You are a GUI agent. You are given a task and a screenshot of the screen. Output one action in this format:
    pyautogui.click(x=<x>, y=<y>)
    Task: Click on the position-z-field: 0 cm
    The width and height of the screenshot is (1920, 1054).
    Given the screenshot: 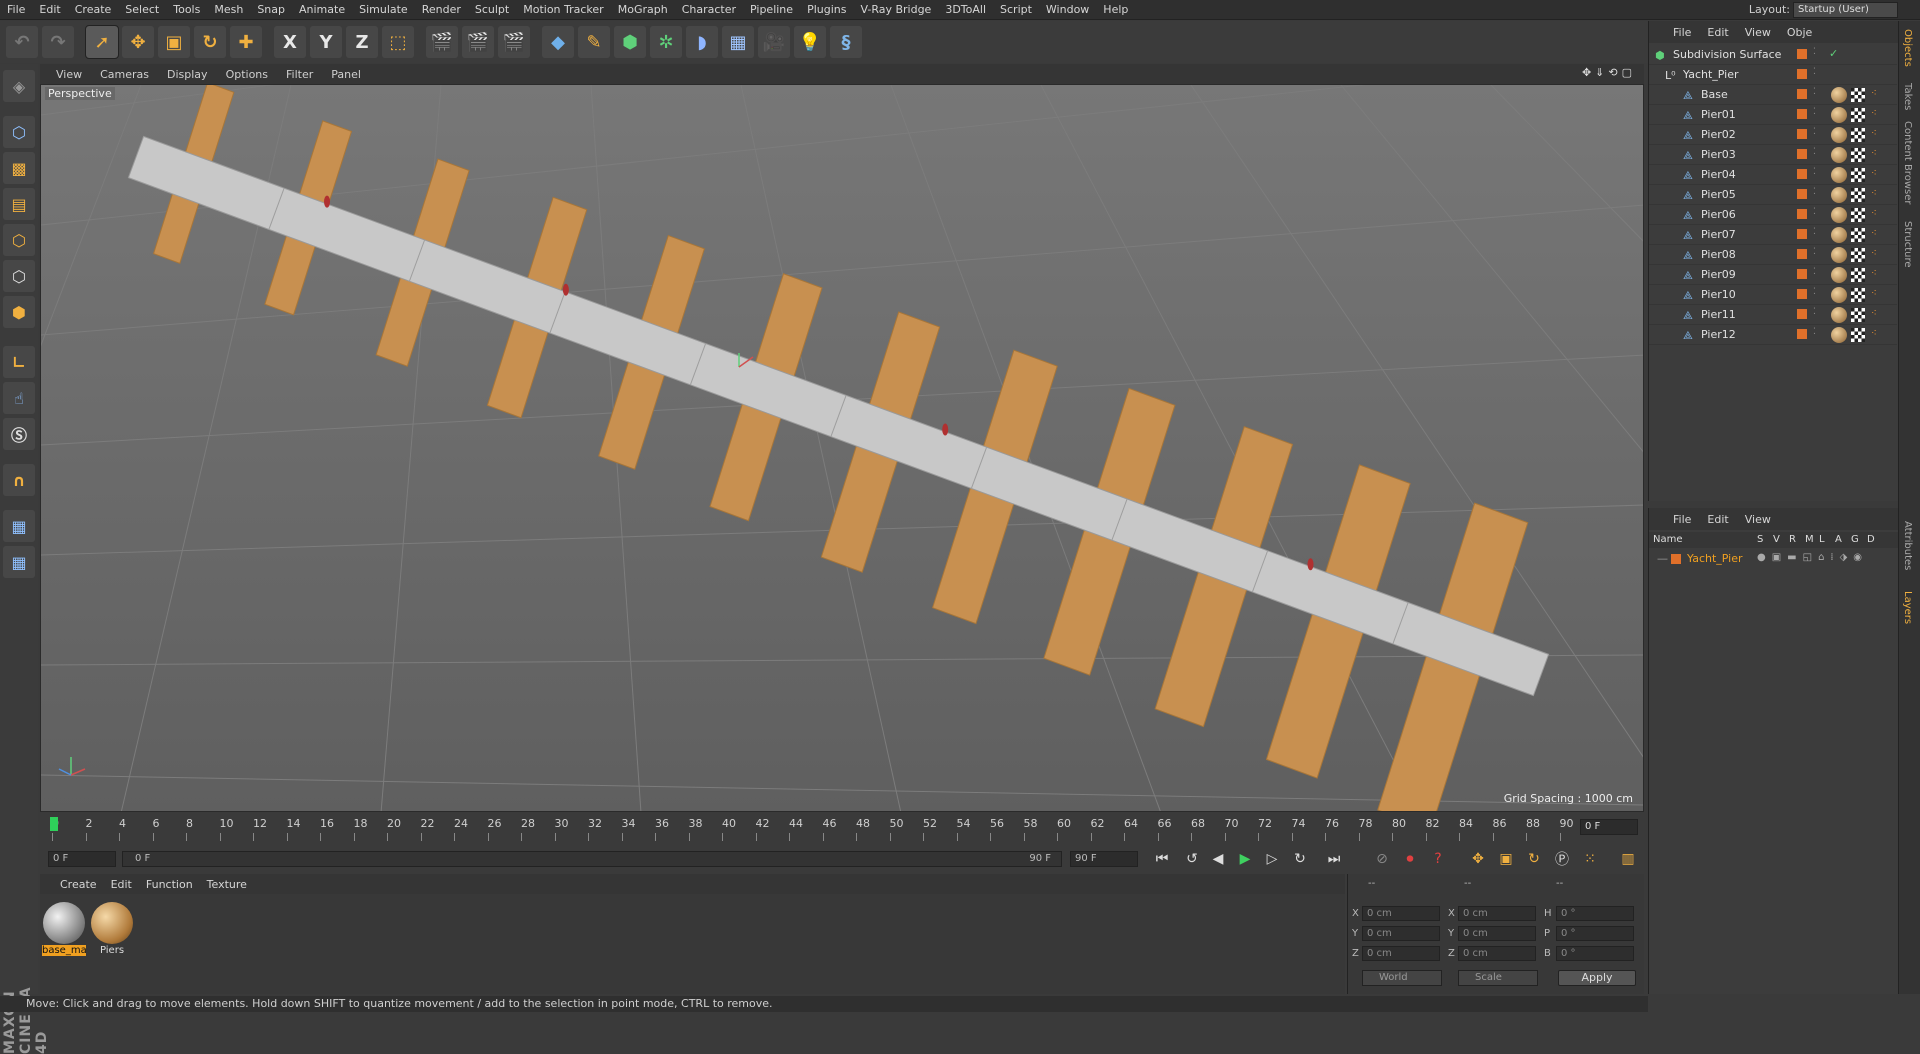 What is the action you would take?
    pyautogui.click(x=1401, y=953)
    